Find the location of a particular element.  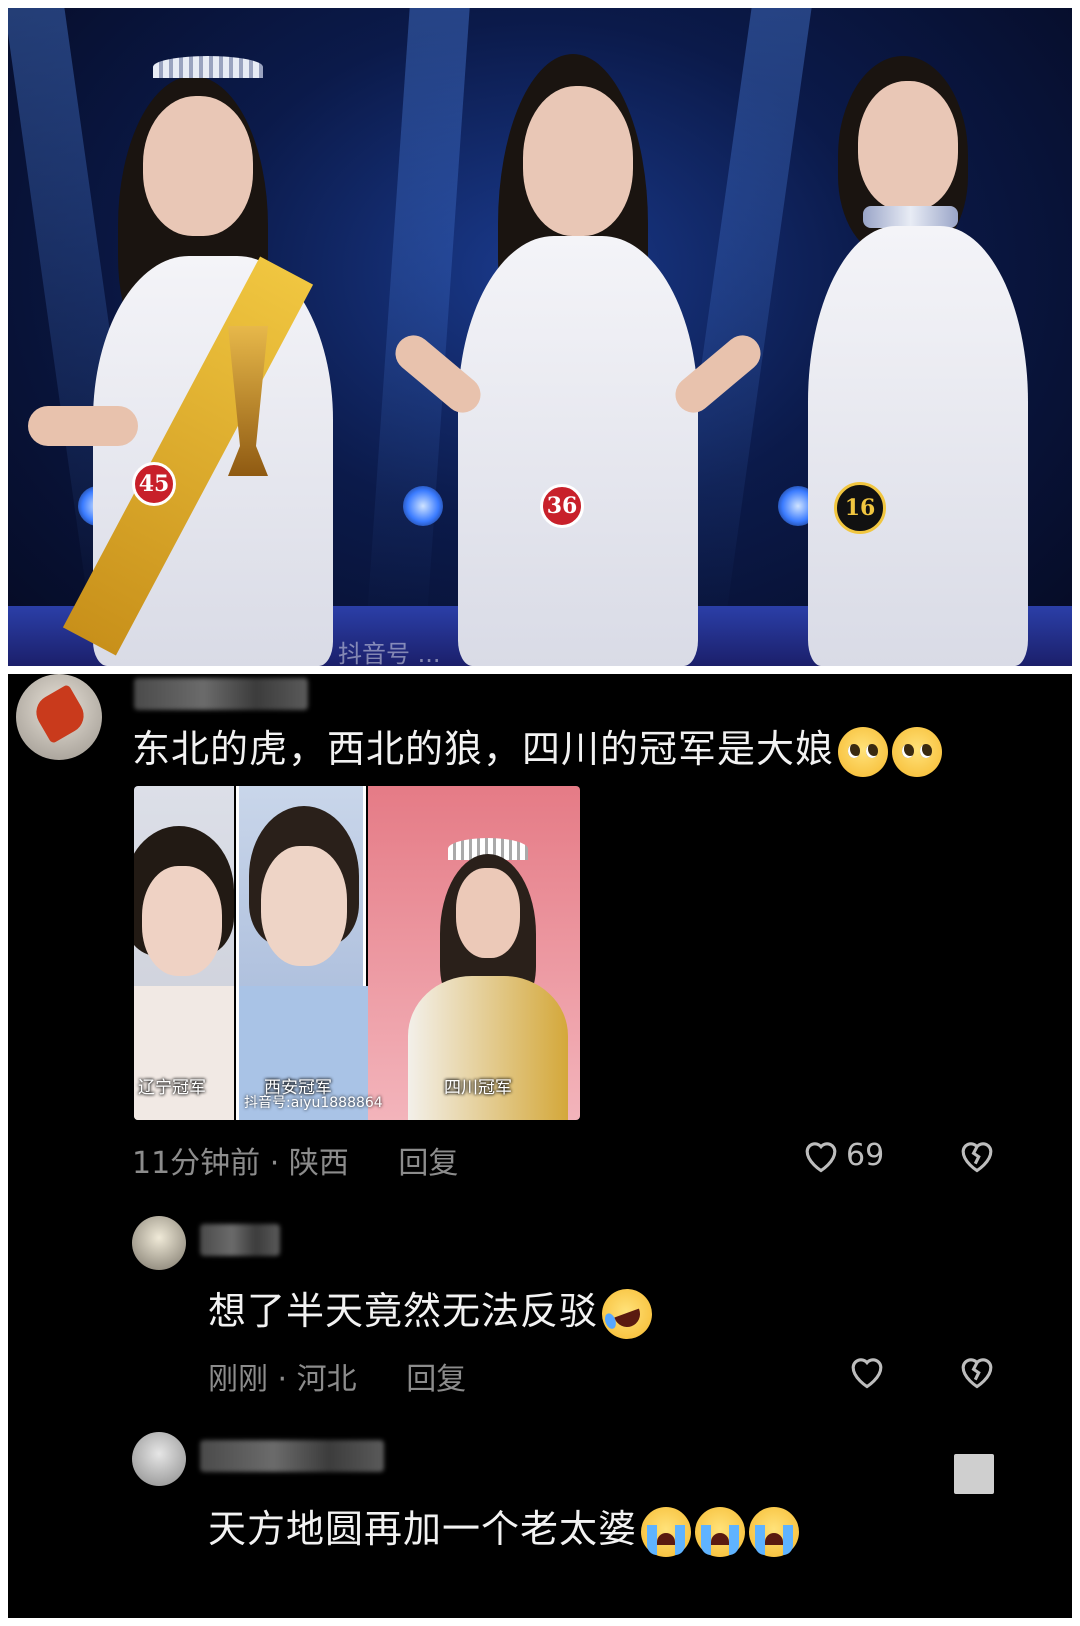

image-watermark: 抖音号:aiyu1888864 is located at coordinates (313, 1103).